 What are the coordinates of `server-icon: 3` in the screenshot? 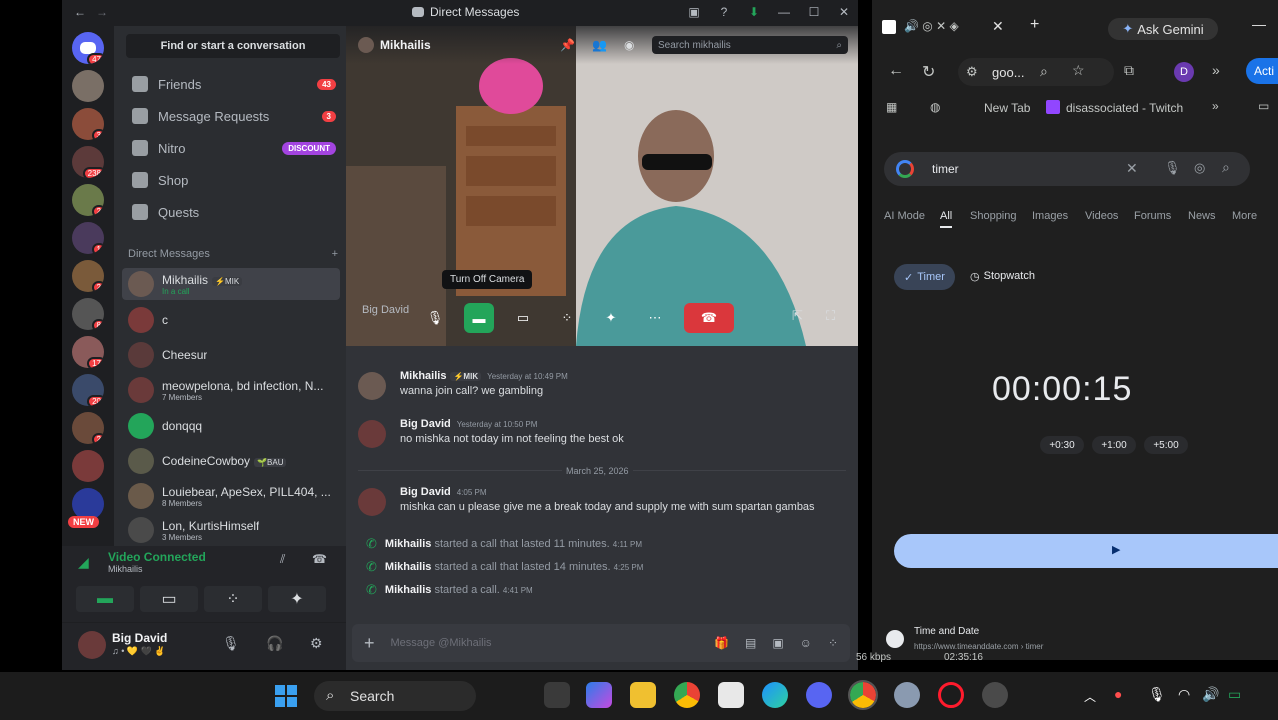 It's located at (88, 124).